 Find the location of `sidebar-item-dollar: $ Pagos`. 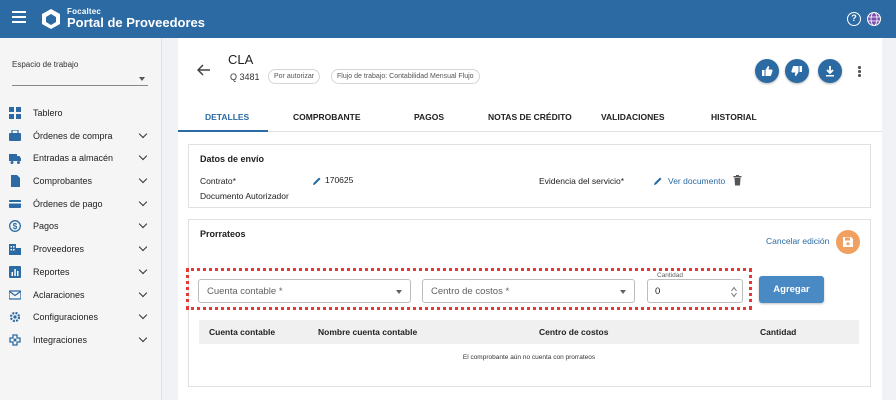

sidebar-item-dollar: $ Pagos is located at coordinates (81, 226).